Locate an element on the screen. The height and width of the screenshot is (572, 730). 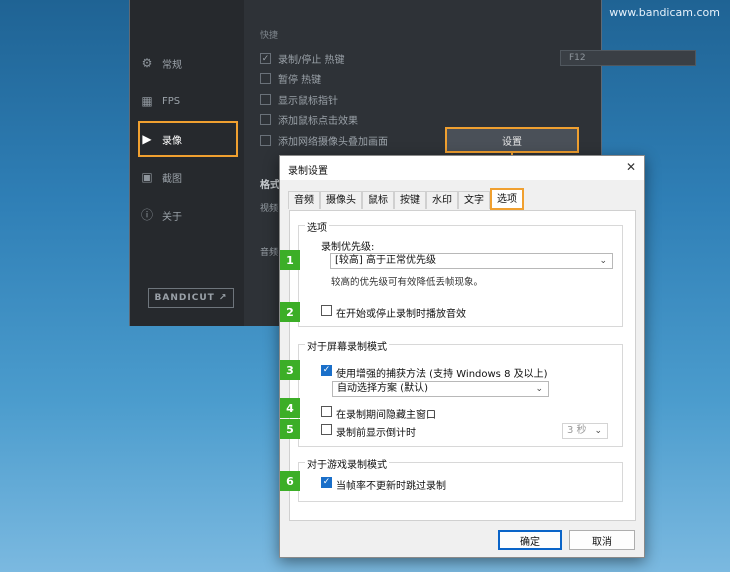
sidebar-item-video: ▶ 录像 is located at coordinates (188, 139).